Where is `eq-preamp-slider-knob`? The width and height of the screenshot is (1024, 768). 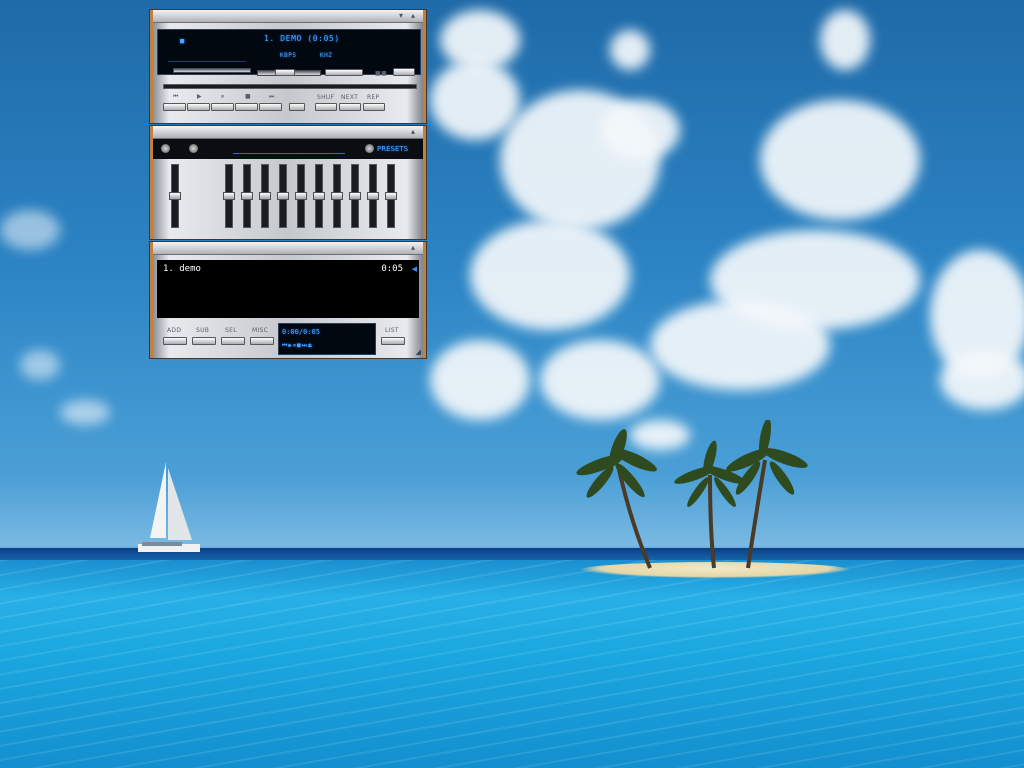
eq-preamp-slider-knob is located at coordinates (175, 196).